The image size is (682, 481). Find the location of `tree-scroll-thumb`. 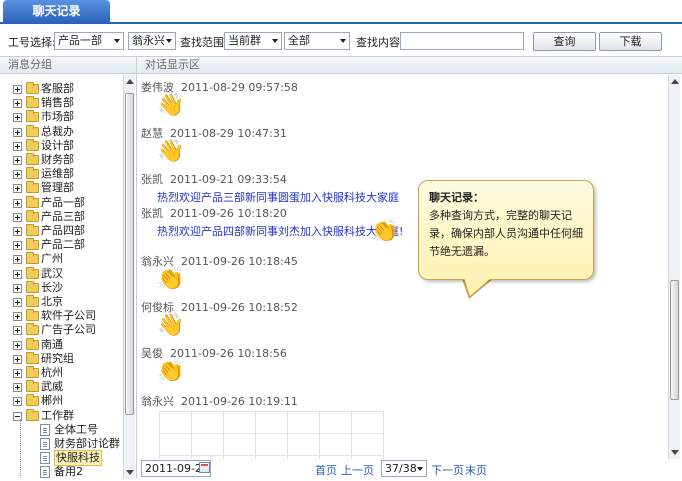

tree-scroll-thumb is located at coordinates (129, 254).